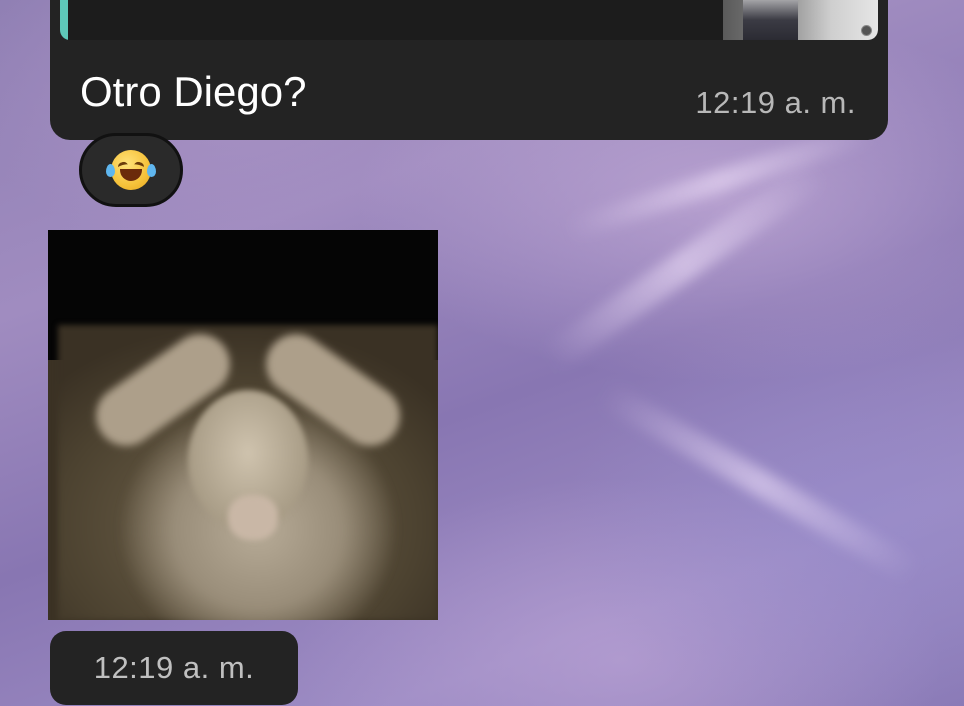 The width and height of the screenshot is (964, 706). Describe the element at coordinates (775, 102) in the screenshot. I see `message-timestamp: 12:19 a. m.` at that location.